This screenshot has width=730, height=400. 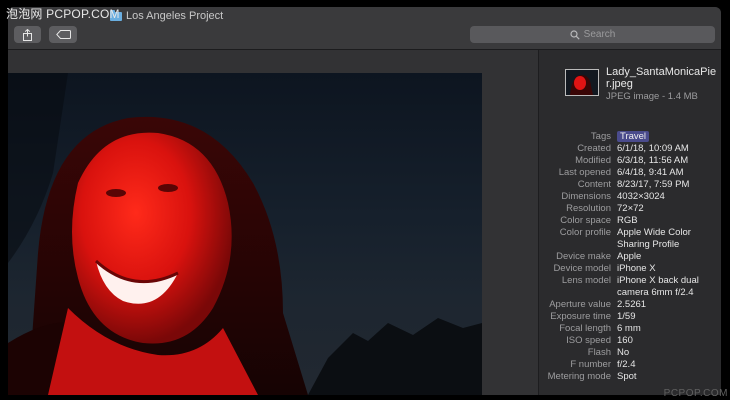 I want to click on info-label: Resolution, so click(x=588, y=208).